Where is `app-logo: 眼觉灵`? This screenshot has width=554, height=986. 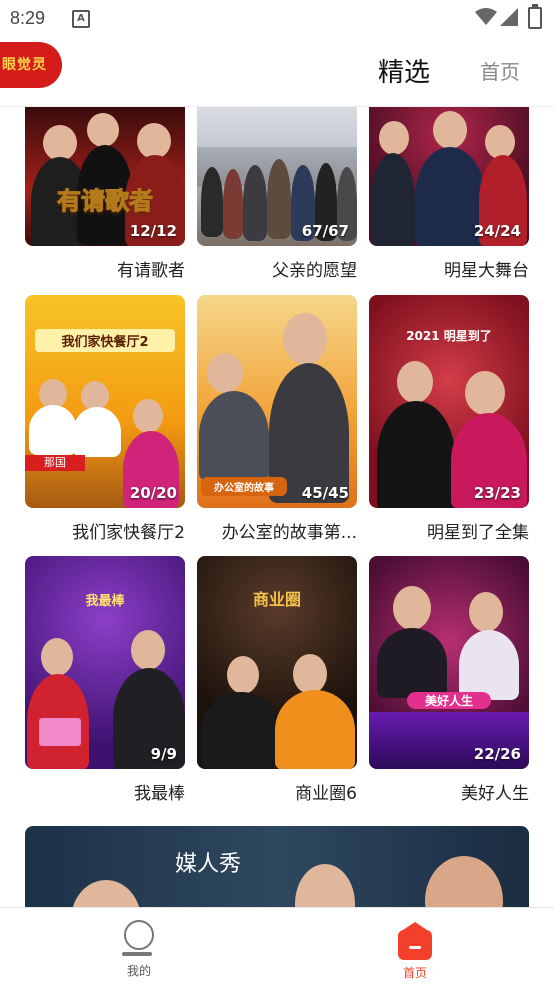
app-logo: 眼觉灵 is located at coordinates (31, 65).